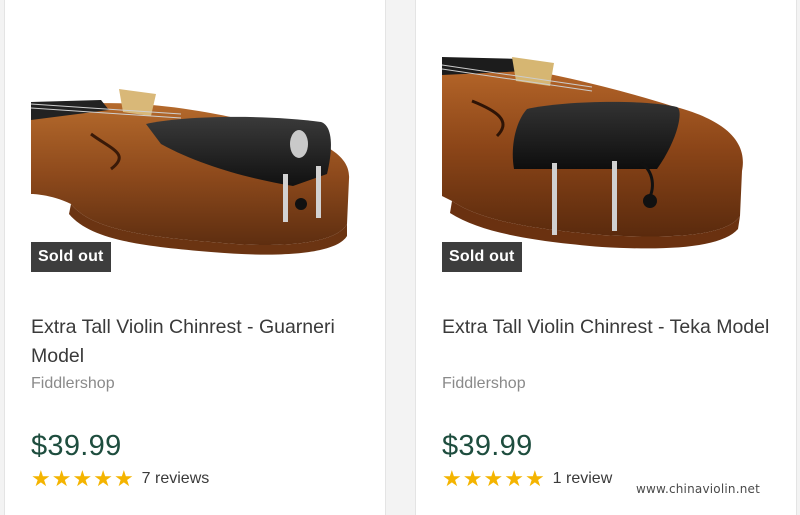 The width and height of the screenshot is (800, 515). Describe the element at coordinates (612, 327) in the screenshot. I see `product-title: Extra Tall Violin Chinrest - Teka Model` at that location.